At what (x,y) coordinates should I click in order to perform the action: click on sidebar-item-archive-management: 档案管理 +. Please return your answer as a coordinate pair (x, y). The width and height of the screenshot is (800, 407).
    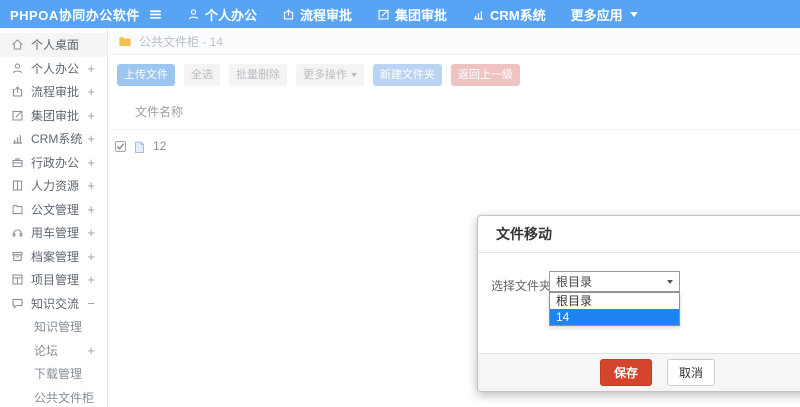
    Looking at the image, I should click on (53, 257).